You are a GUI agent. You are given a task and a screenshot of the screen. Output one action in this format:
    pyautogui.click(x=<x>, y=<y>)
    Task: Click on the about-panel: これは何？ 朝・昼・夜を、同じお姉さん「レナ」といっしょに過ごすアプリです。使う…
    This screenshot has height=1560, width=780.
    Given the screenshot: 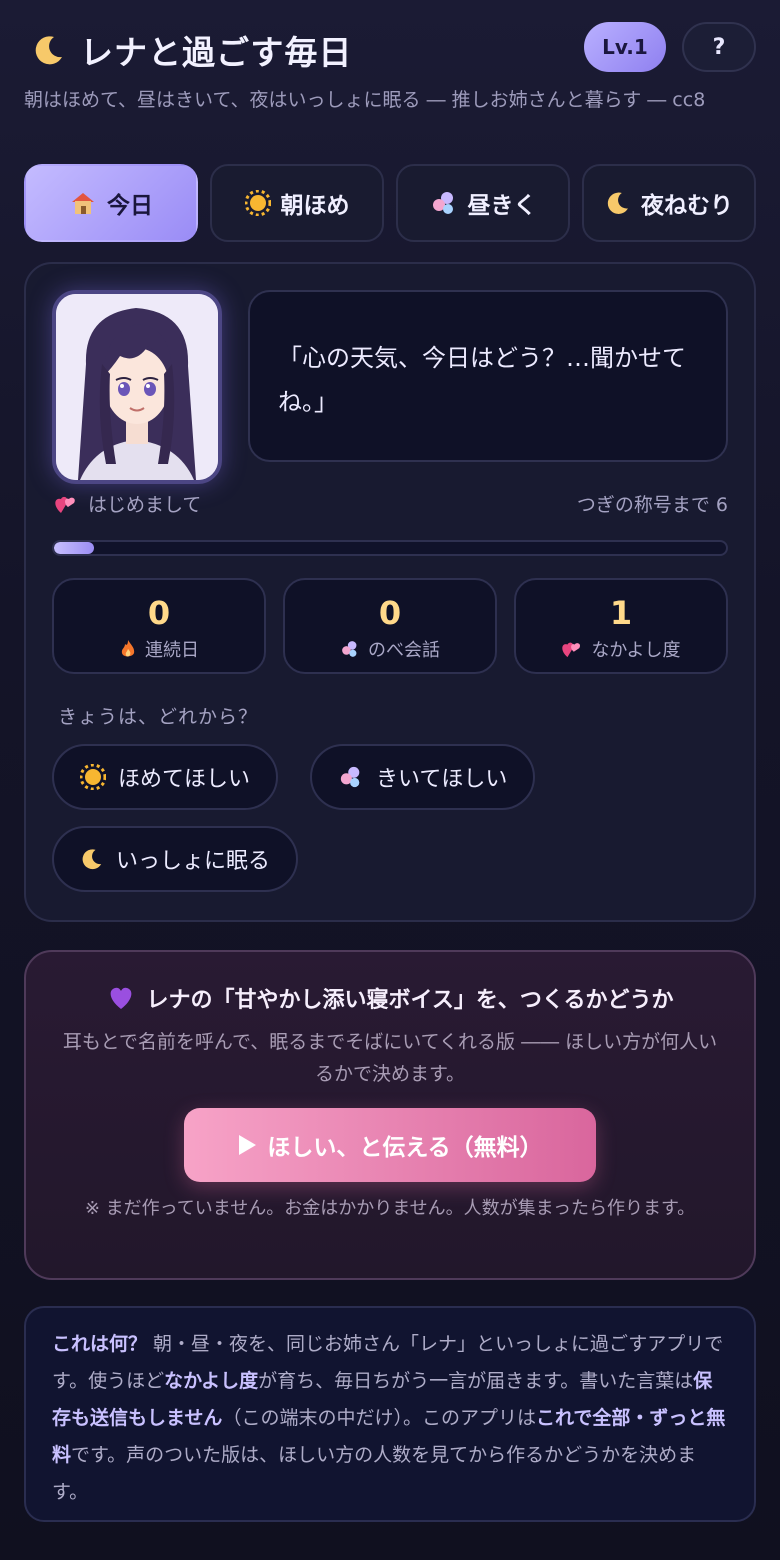 What is the action you would take?
    pyautogui.click(x=390, y=1414)
    